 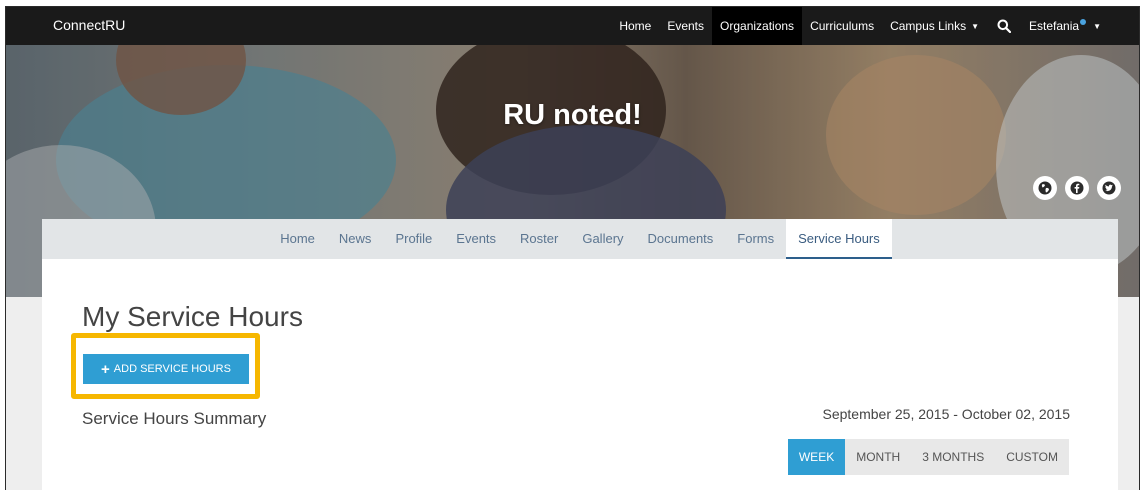 I want to click on range-tabs: WEEK MONTH 3 MONTHS CUSTOM, so click(x=928, y=457).